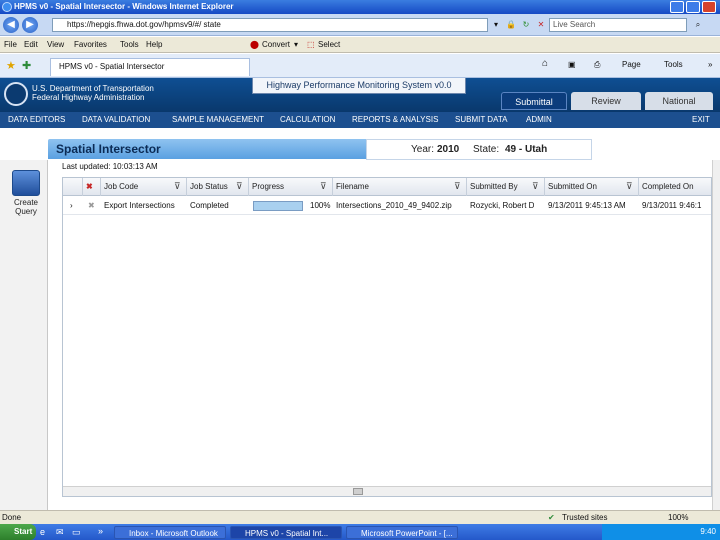 The width and height of the screenshot is (720, 540). Describe the element at coordinates (360, 517) in the screenshot. I see `status-bar: Done ✔ Trusted sites 100%` at that location.